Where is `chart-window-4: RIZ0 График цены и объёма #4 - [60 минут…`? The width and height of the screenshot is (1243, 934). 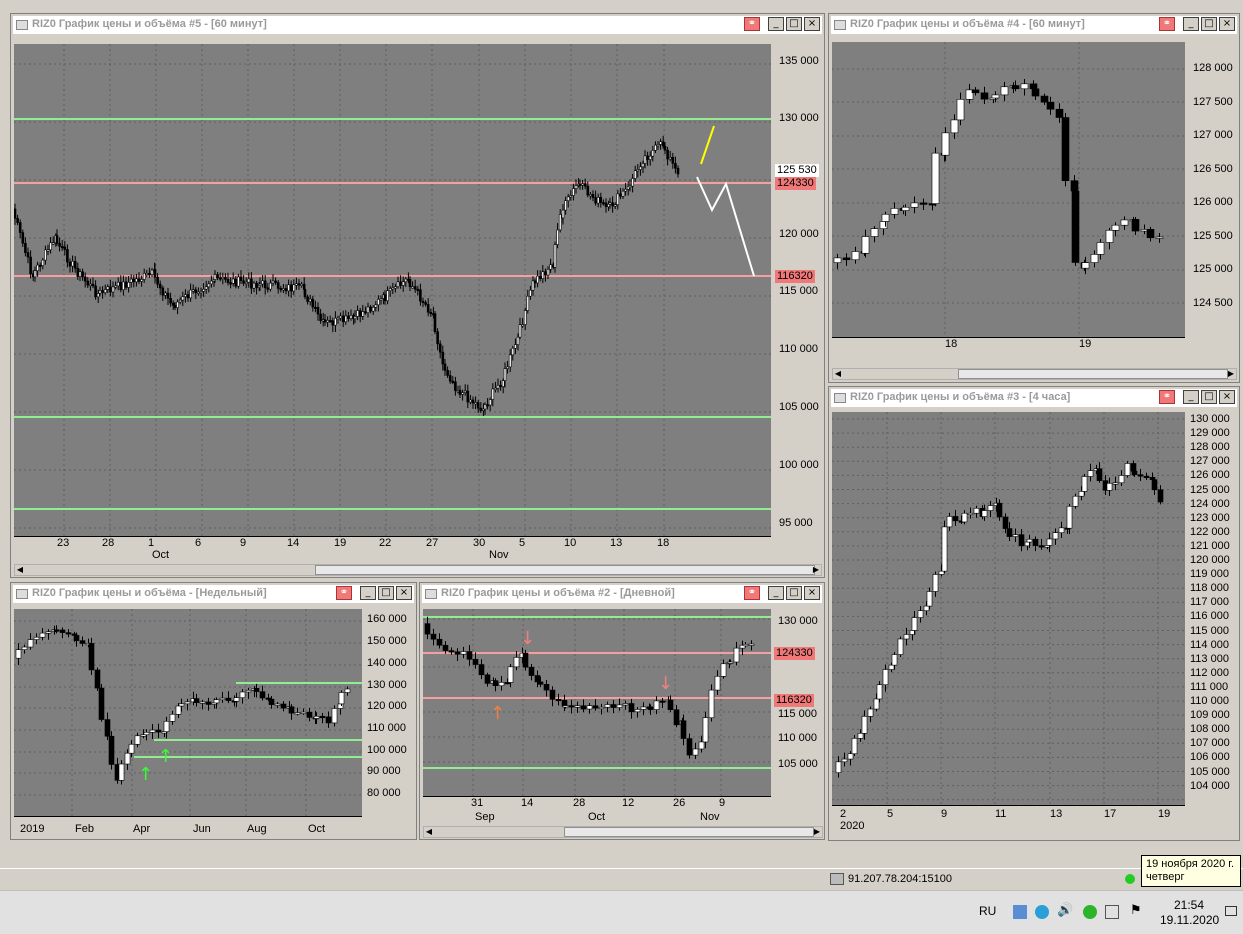 chart-window-4: RIZ0 График цены и объёма #4 - [60 минут… is located at coordinates (1034, 198).